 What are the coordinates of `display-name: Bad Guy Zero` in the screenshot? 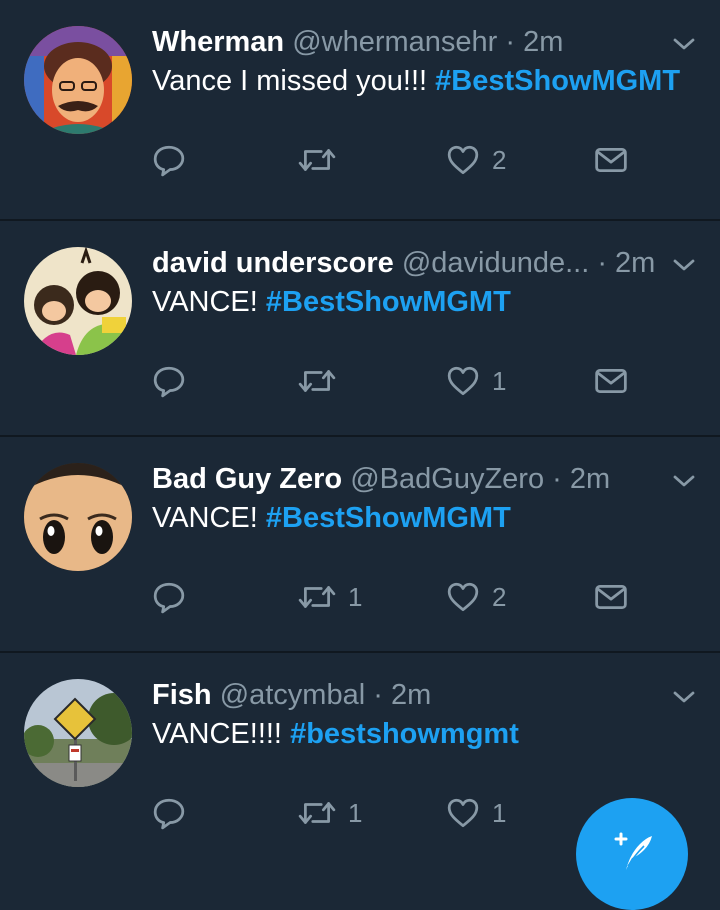 It's located at (247, 479).